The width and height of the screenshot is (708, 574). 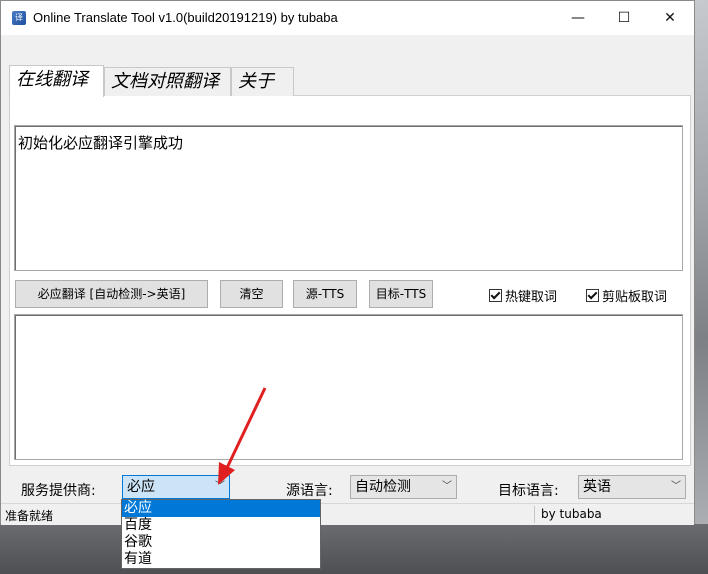 I want to click on annotation-arrow-shaft, so click(x=245, y=429).